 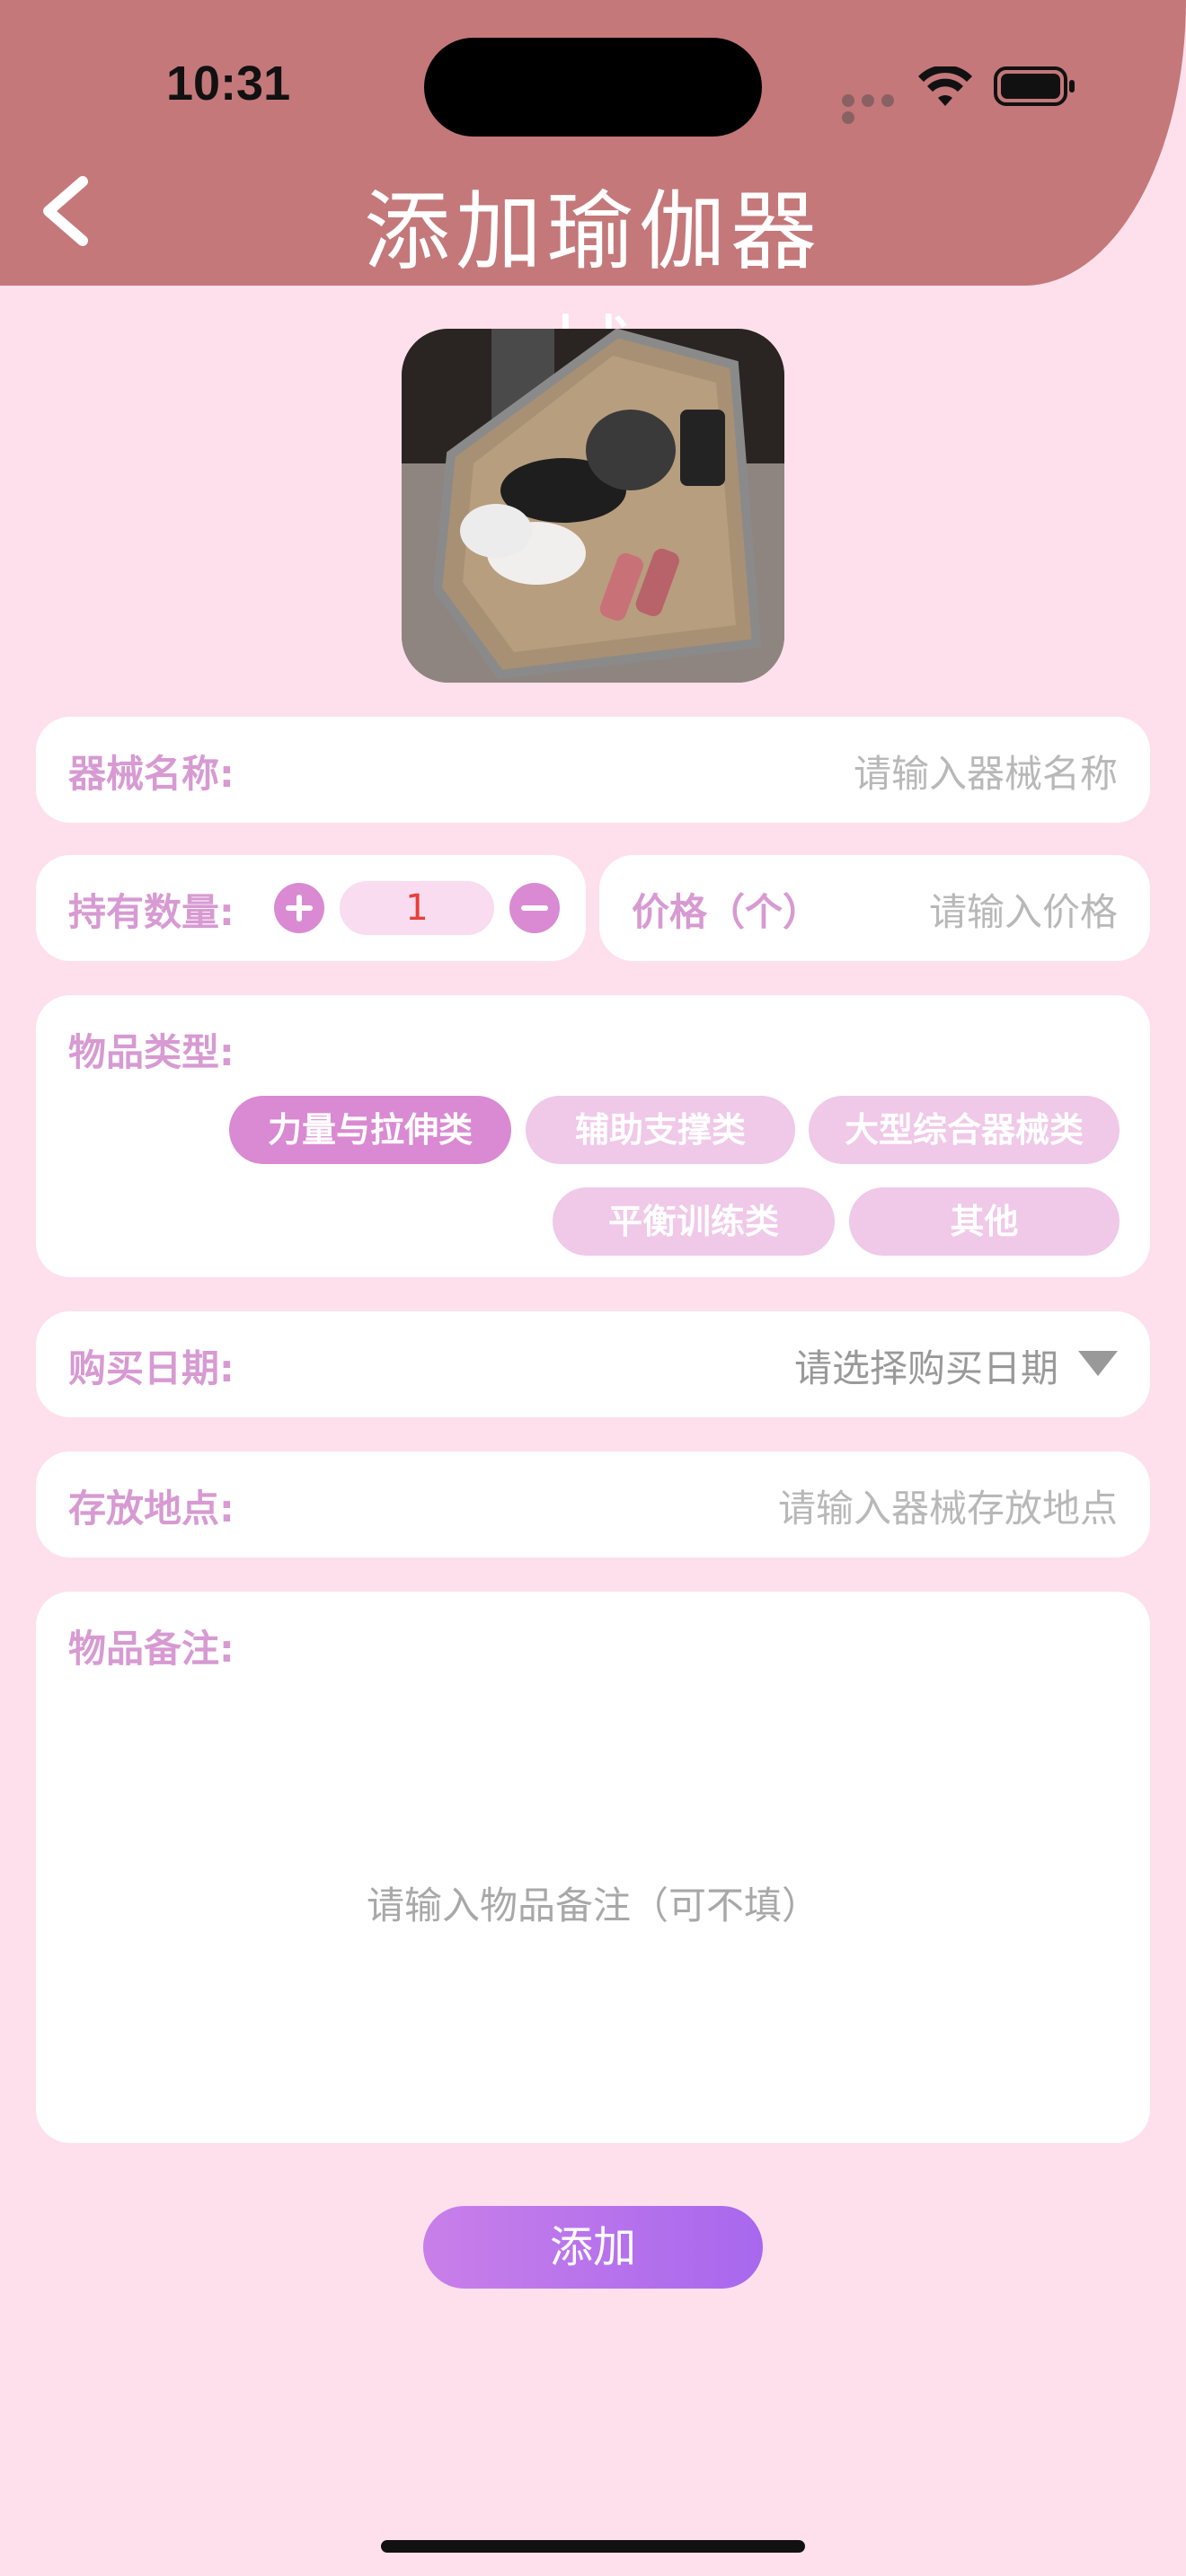 What do you see at coordinates (593, 1364) in the screenshot?
I see `date-field-card: 购买日期: 请选择购买日期` at bounding box center [593, 1364].